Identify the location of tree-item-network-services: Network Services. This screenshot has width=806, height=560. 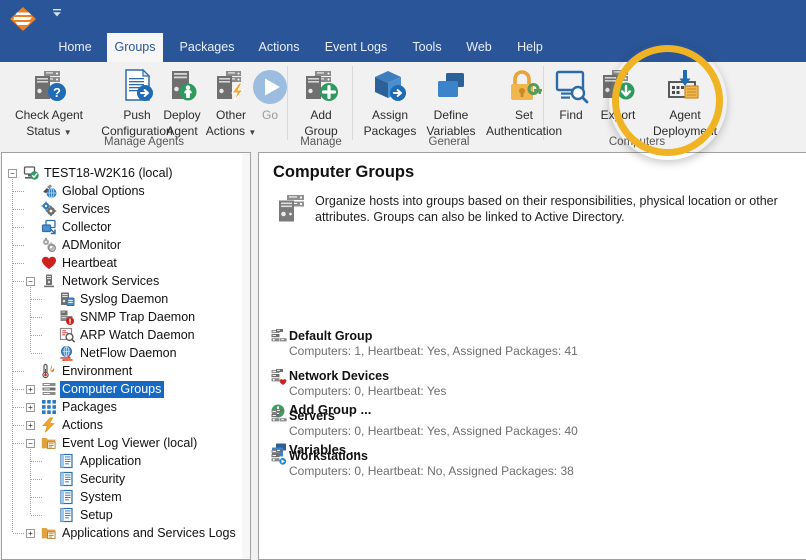
(101, 281).